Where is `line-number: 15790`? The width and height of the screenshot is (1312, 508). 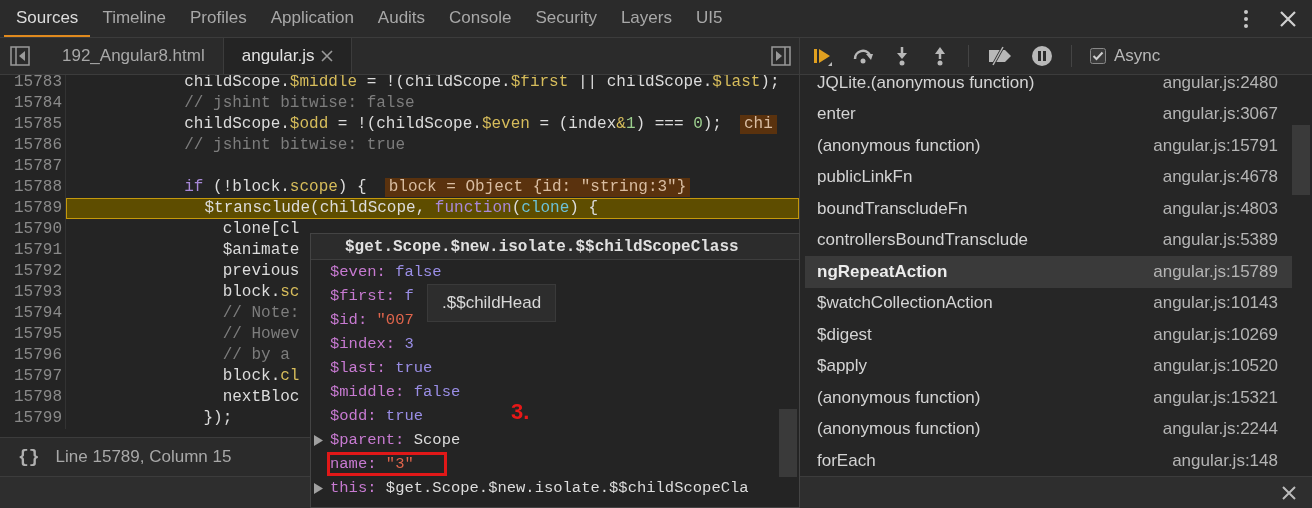 line-number: 15790 is located at coordinates (33, 229).